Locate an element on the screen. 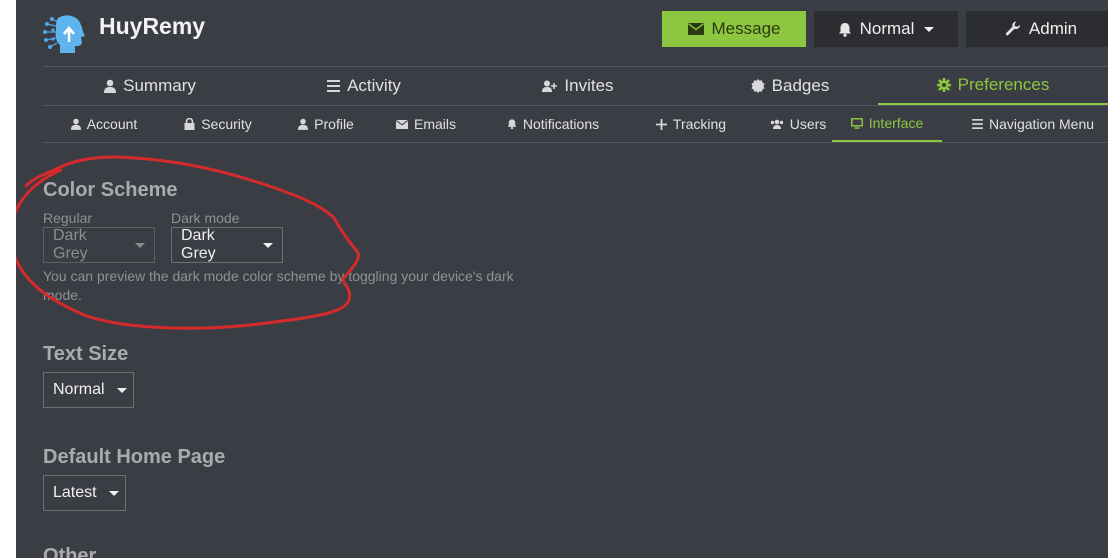  default-home-page-title: Default Home Page is located at coordinates (134, 457).